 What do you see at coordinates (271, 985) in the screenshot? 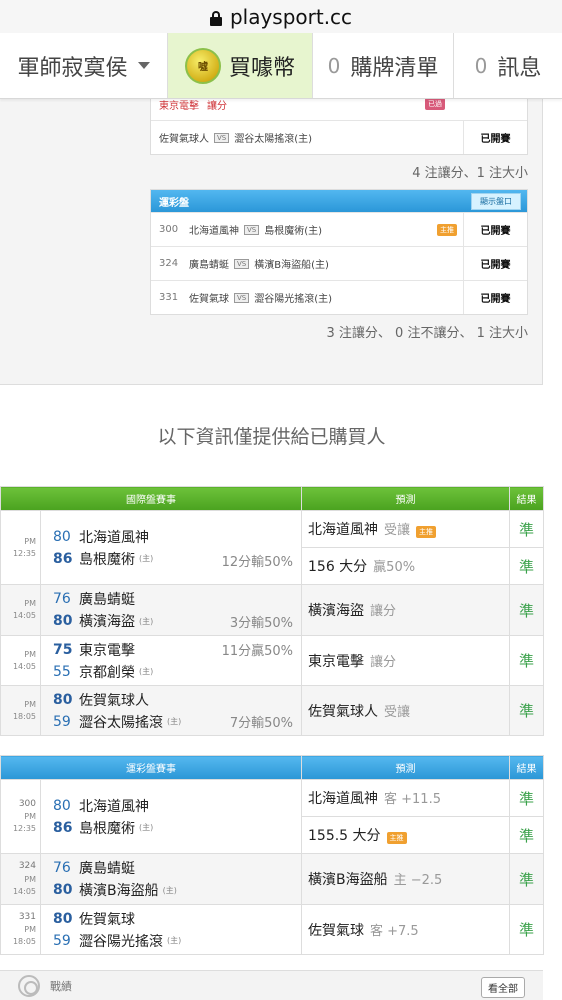
I see `record-footer: 戰績 看全部` at bounding box center [271, 985].